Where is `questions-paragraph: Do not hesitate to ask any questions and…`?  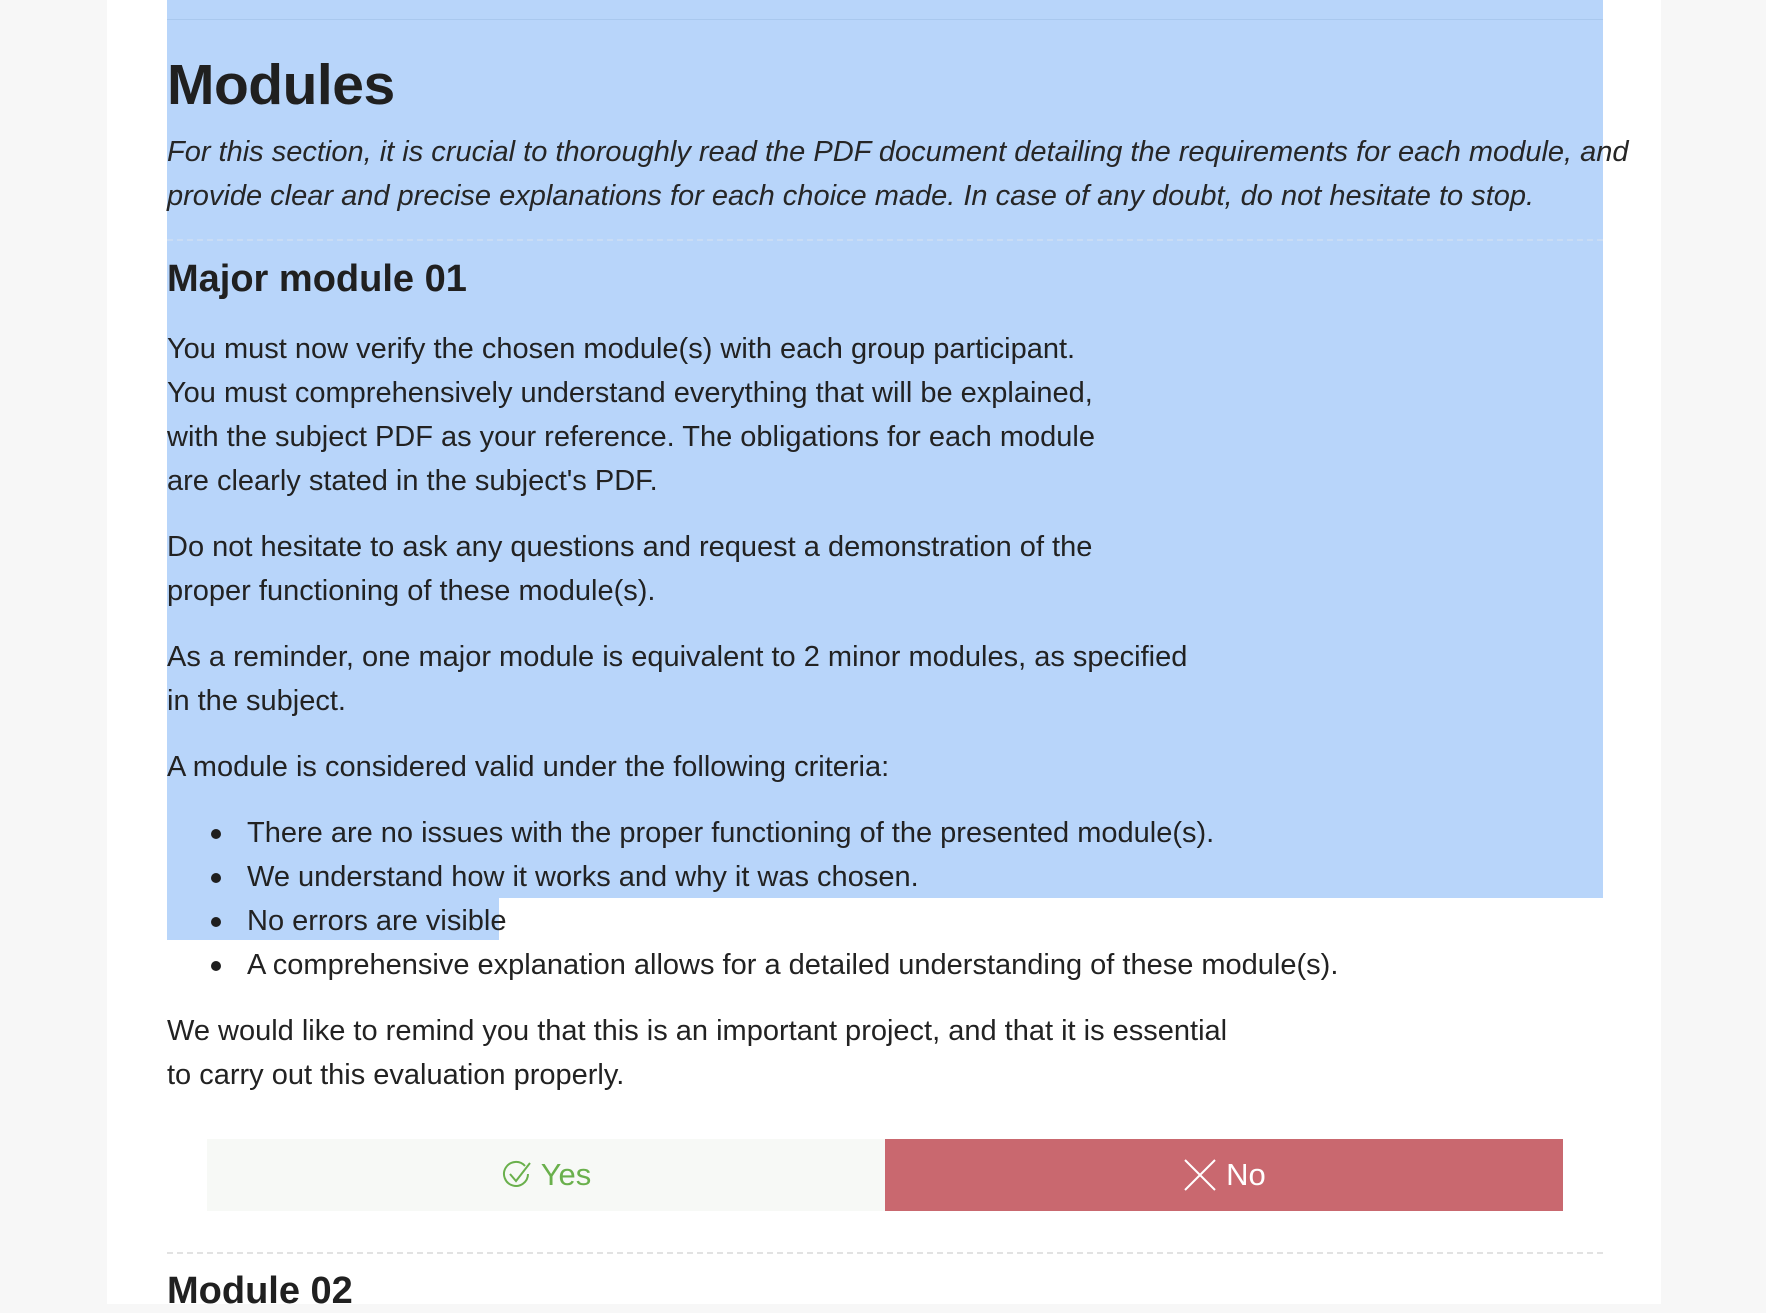 questions-paragraph: Do not hesitate to ask any questions and… is located at coordinates (629, 569).